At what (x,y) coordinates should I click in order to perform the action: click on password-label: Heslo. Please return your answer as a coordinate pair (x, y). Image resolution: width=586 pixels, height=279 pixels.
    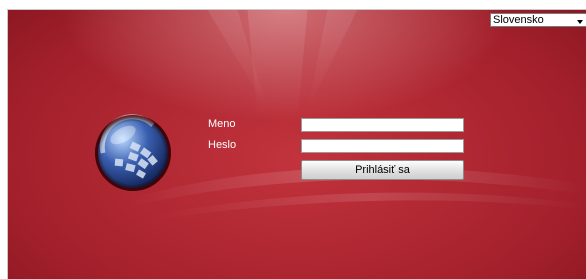
    Looking at the image, I should click on (222, 145).